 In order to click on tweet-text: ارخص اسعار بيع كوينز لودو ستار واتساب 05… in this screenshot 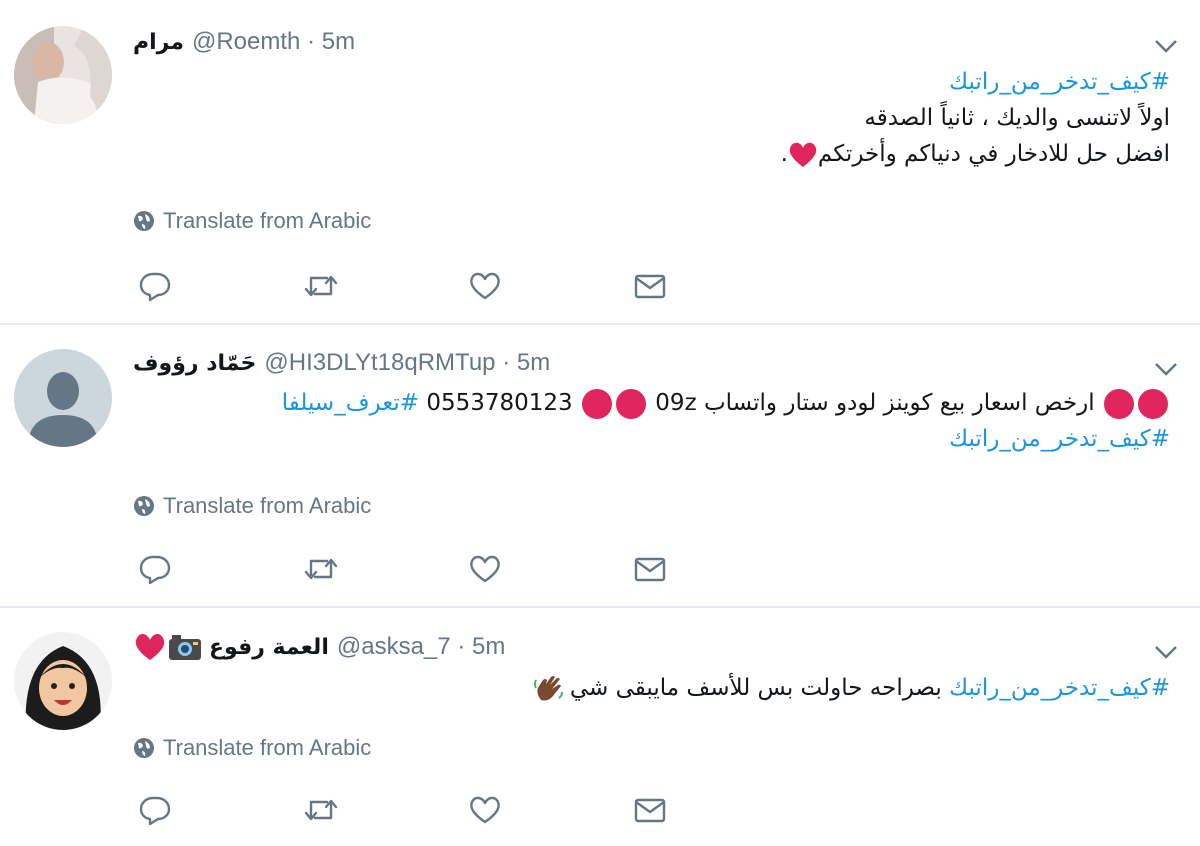, I will do `click(726, 421)`.